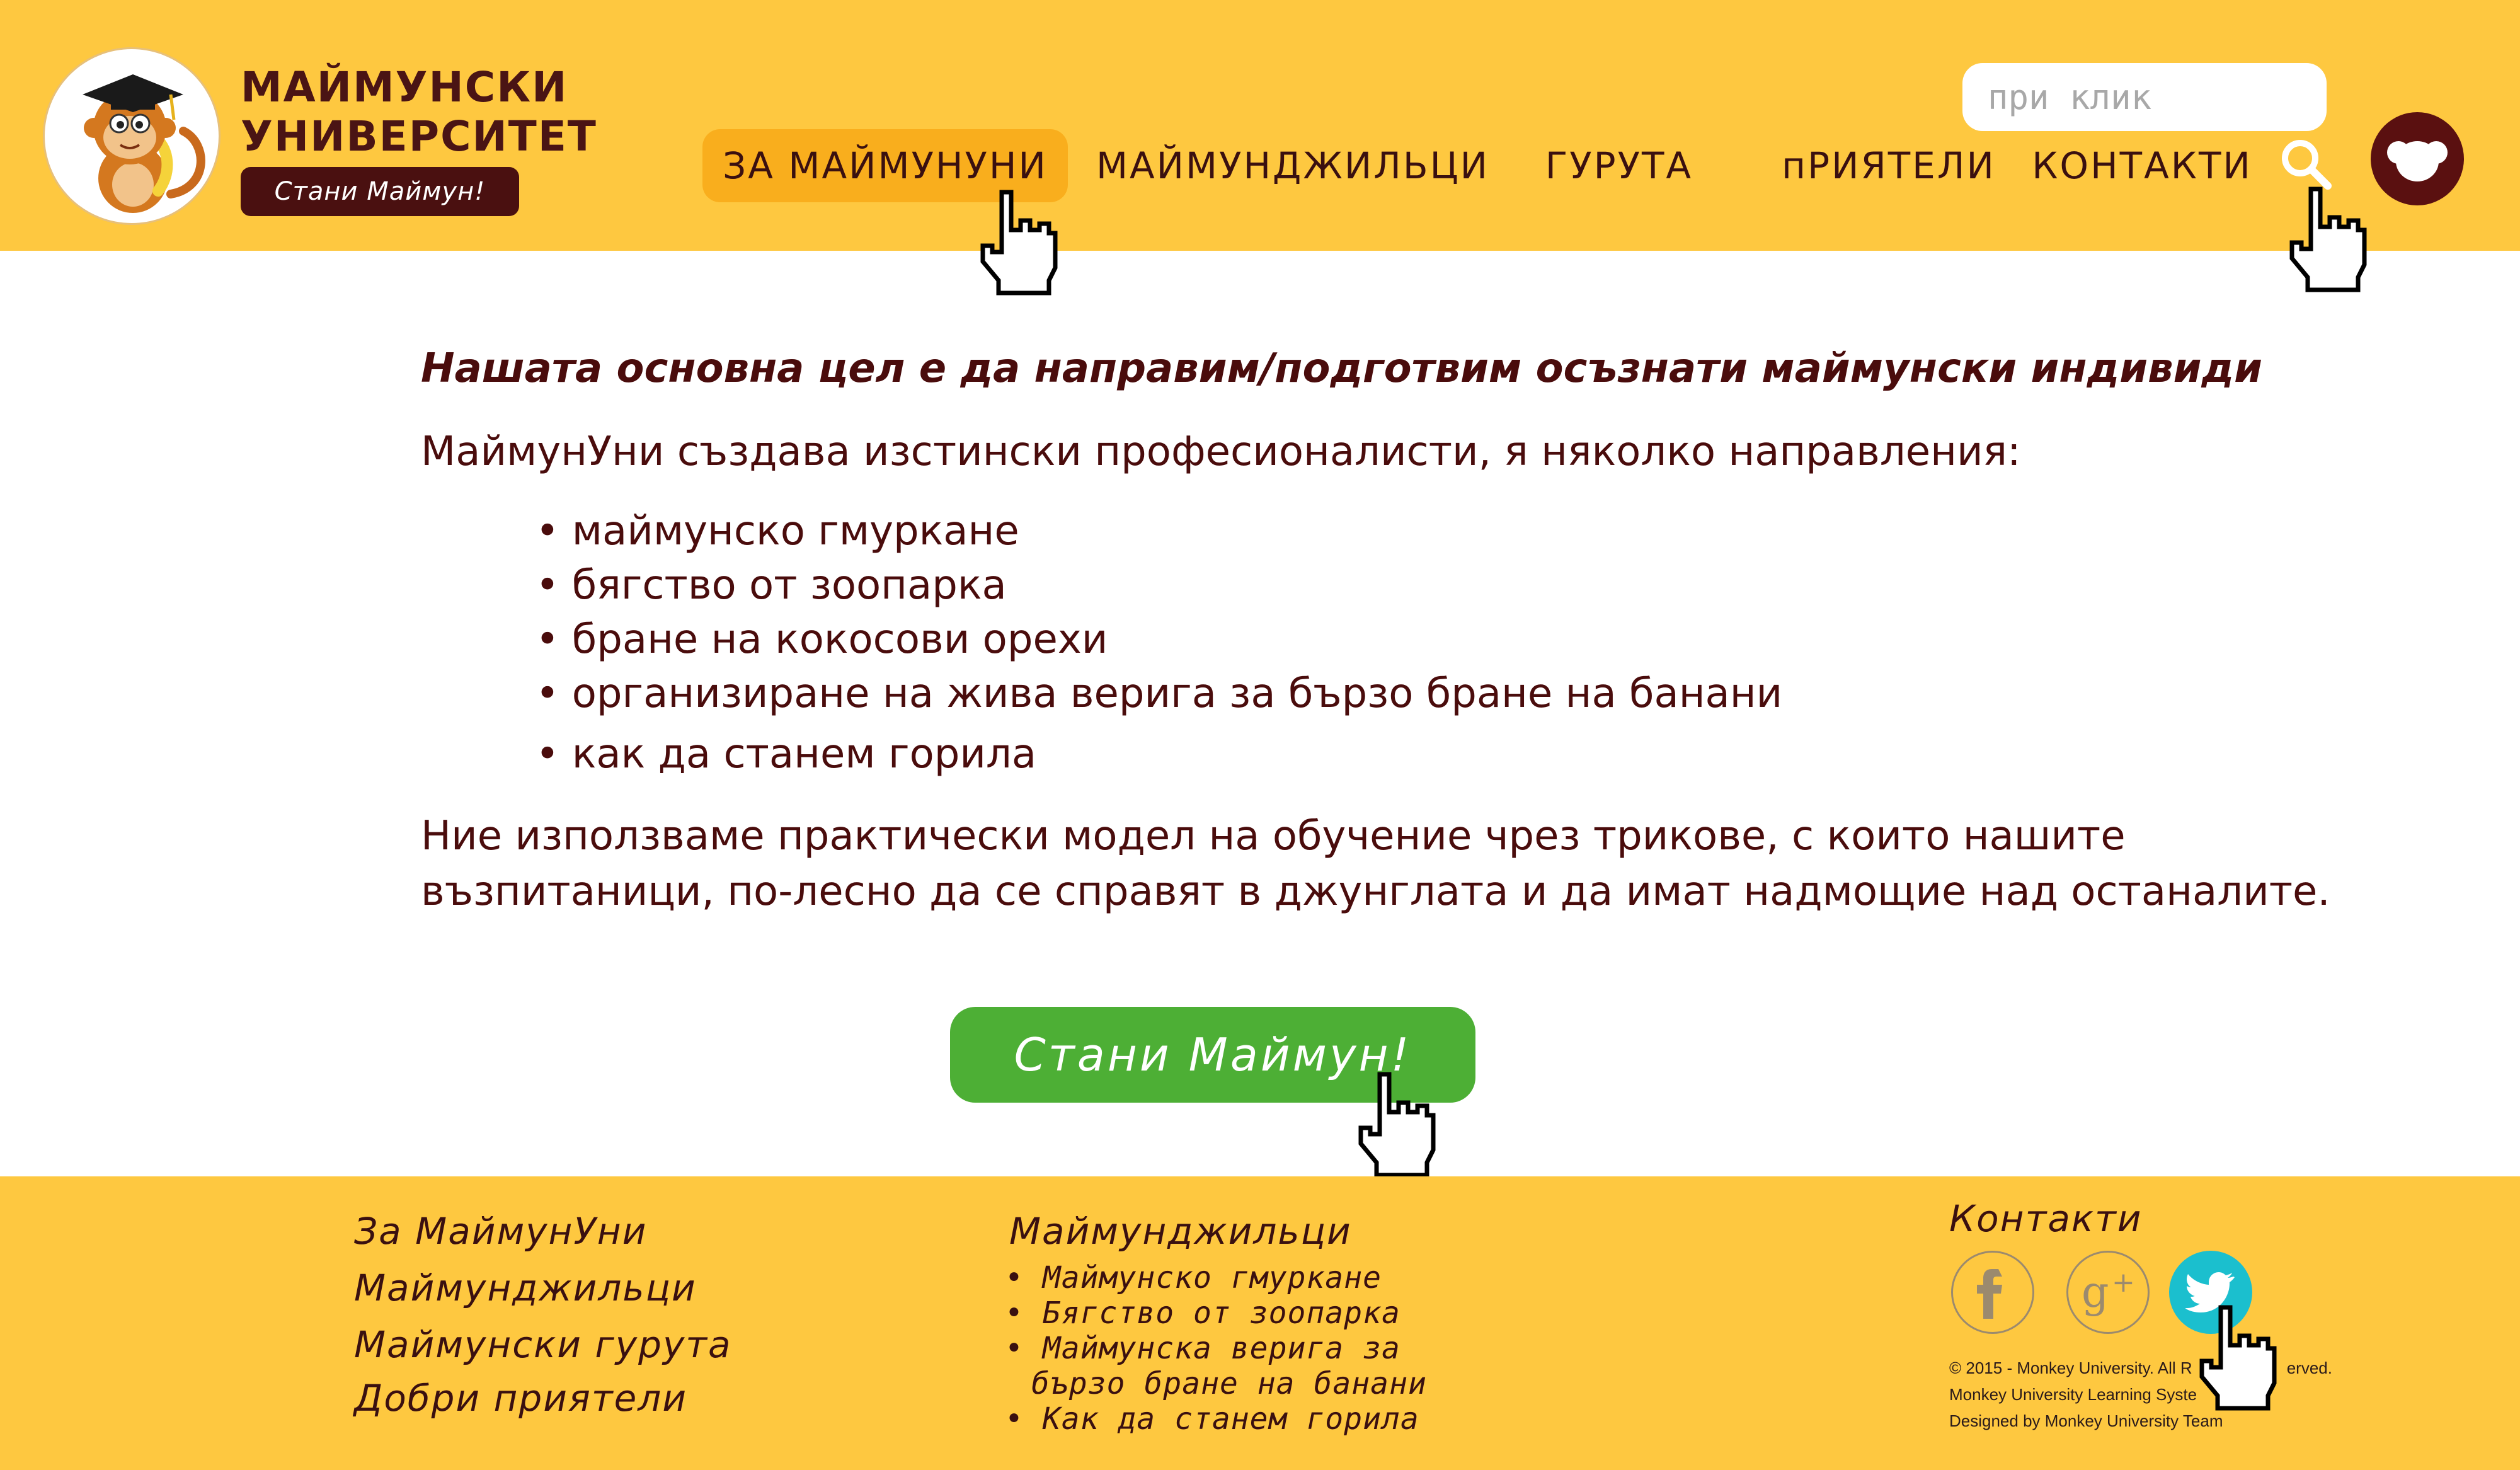 This screenshot has height=1470, width=2520. I want to click on nav-members: МАЙМУНДЖИЛЬЦИ, so click(1292, 165).